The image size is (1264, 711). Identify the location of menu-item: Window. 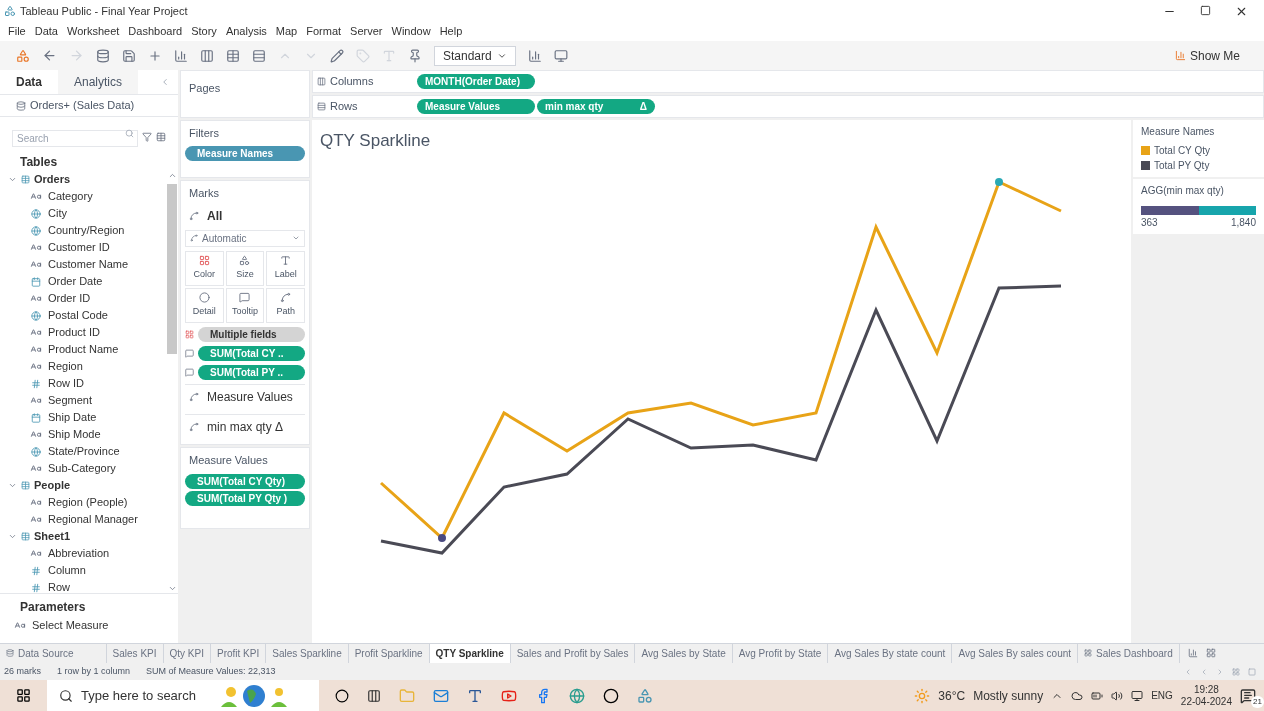
(411, 31).